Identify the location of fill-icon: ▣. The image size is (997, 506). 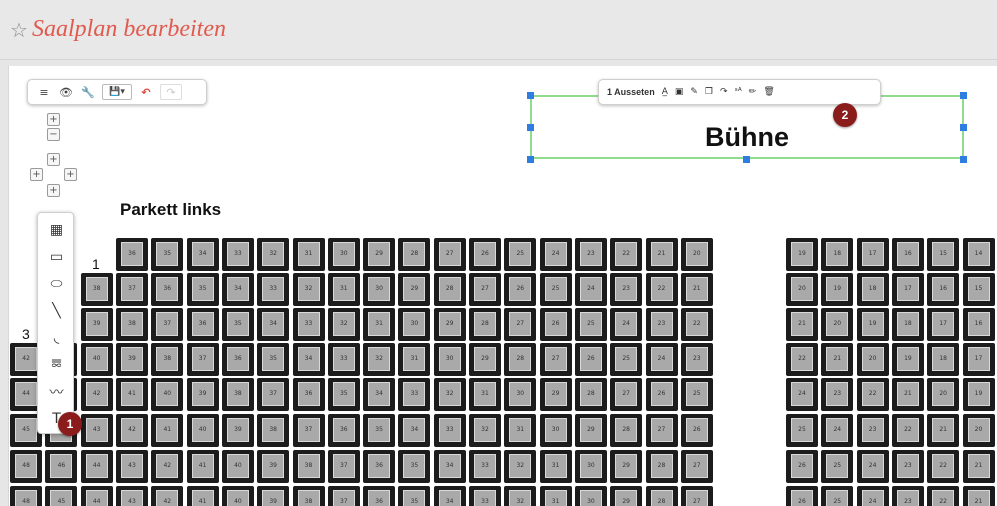
(679, 92).